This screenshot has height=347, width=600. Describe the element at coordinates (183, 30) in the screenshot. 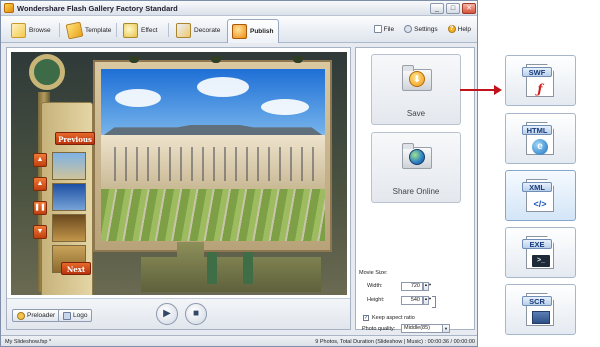

I see `paint-icon` at that location.